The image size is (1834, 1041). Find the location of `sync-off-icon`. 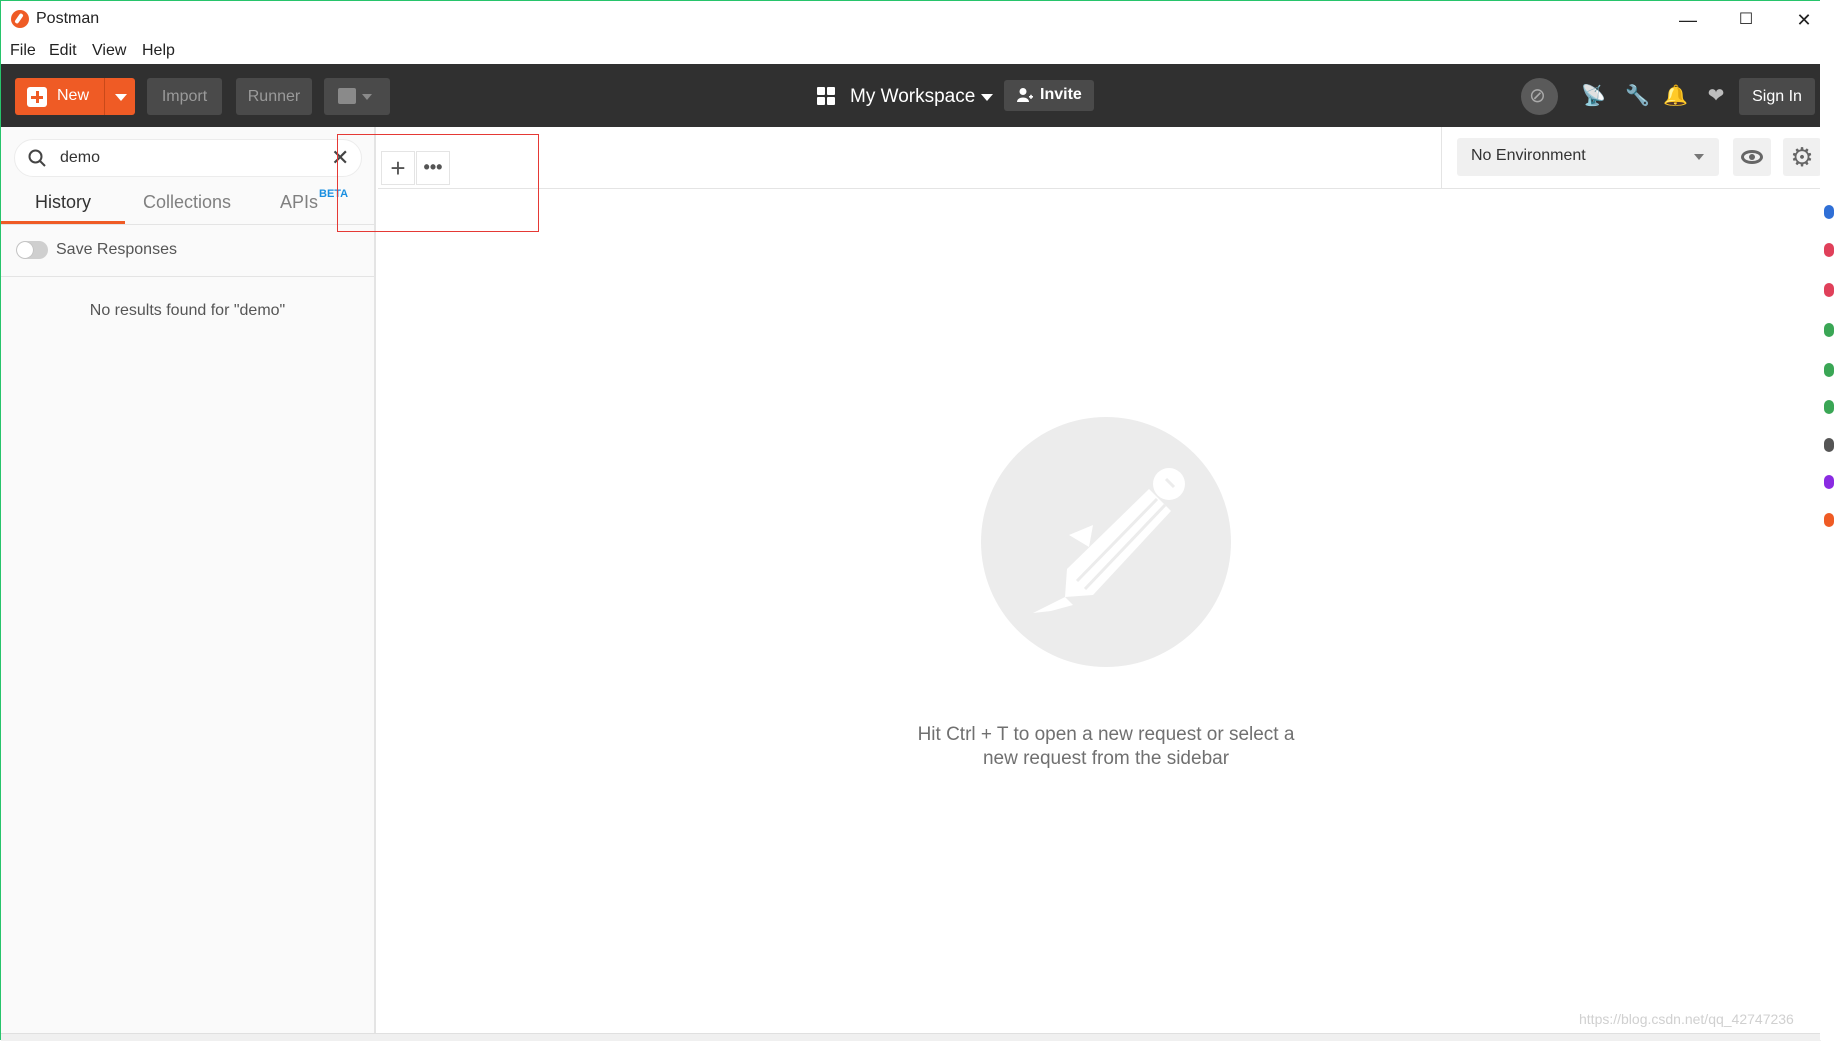

sync-off-icon is located at coordinates (1539, 96).